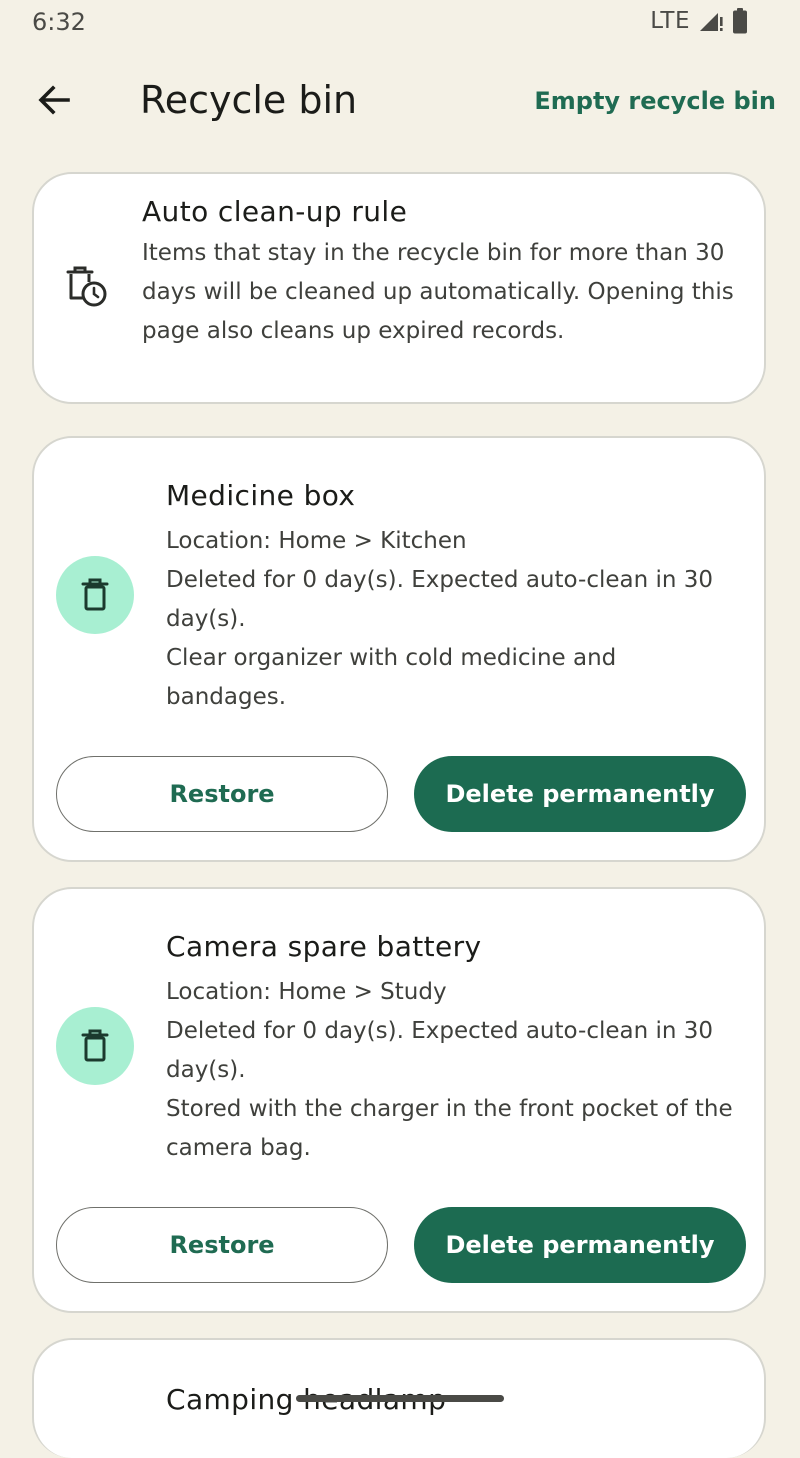 The image size is (800, 1458). Describe the element at coordinates (261, 495) in the screenshot. I see `item-title: Medicine box` at that location.